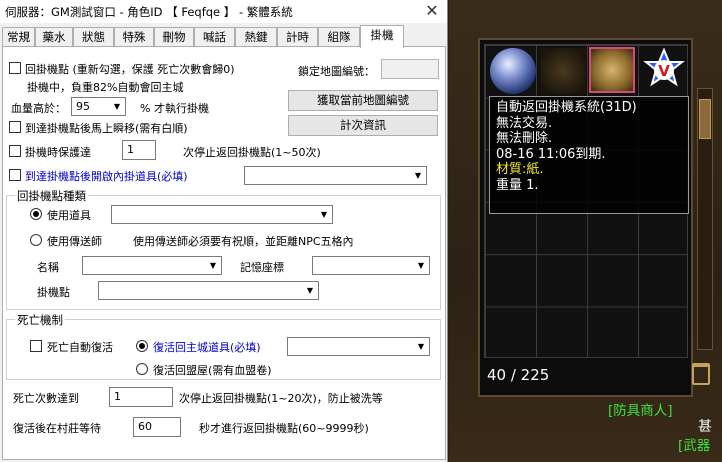  I want to click on death-mechanism-group: 死亡機制 死亡自動復活 復活回主城道具(必填) ▼ 復活回盟屋(需有血盟卷), so click(223, 346).